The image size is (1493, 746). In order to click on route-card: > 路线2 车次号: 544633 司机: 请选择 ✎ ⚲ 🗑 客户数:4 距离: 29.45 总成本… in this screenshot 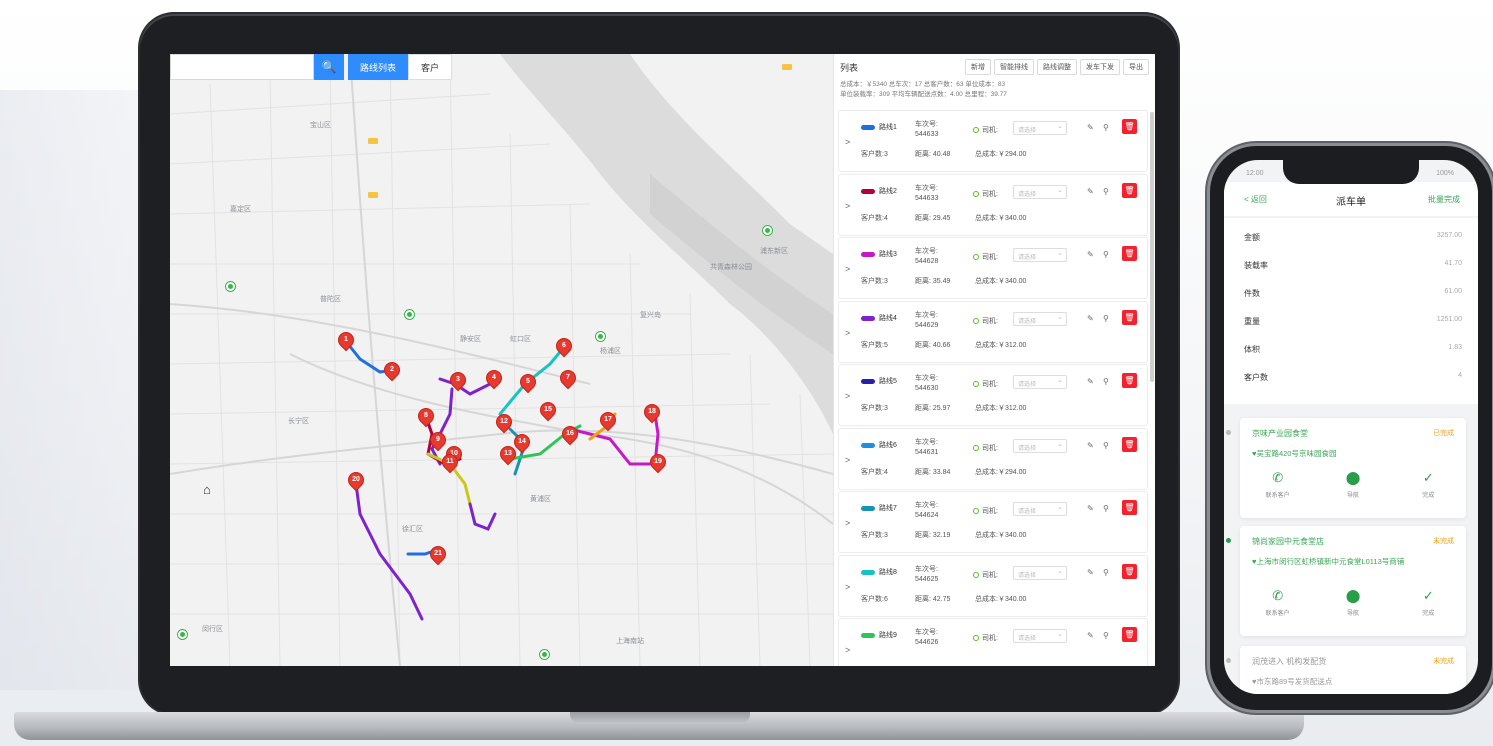, I will do `click(993, 204)`.